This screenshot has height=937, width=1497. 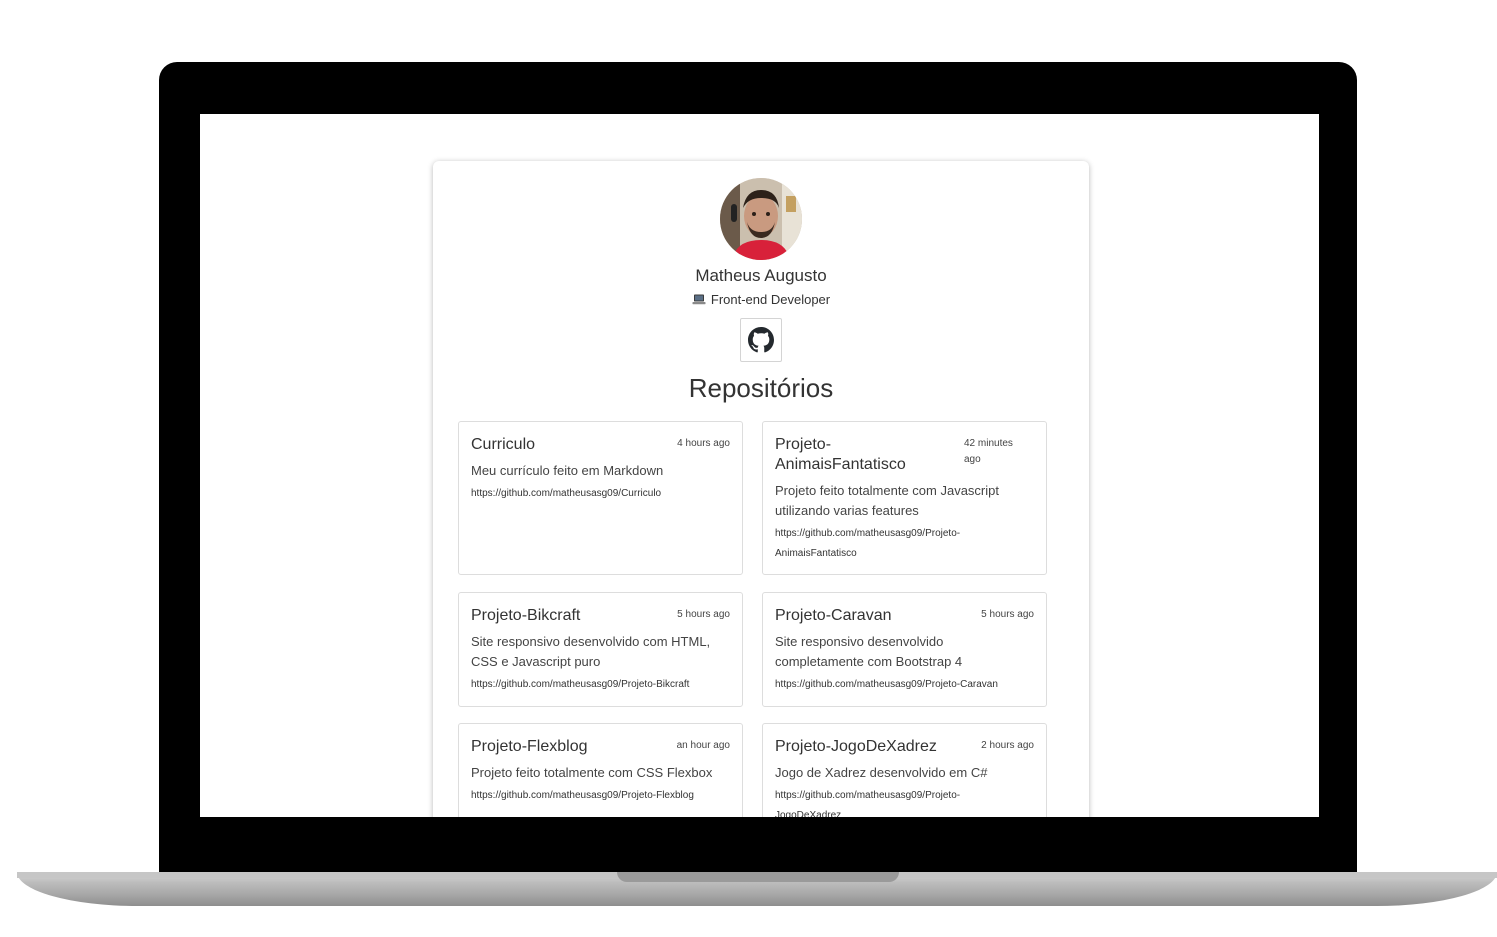 I want to click on repo-description: Projeto feito totalmente com CSS Flexbox, so click(x=592, y=772).